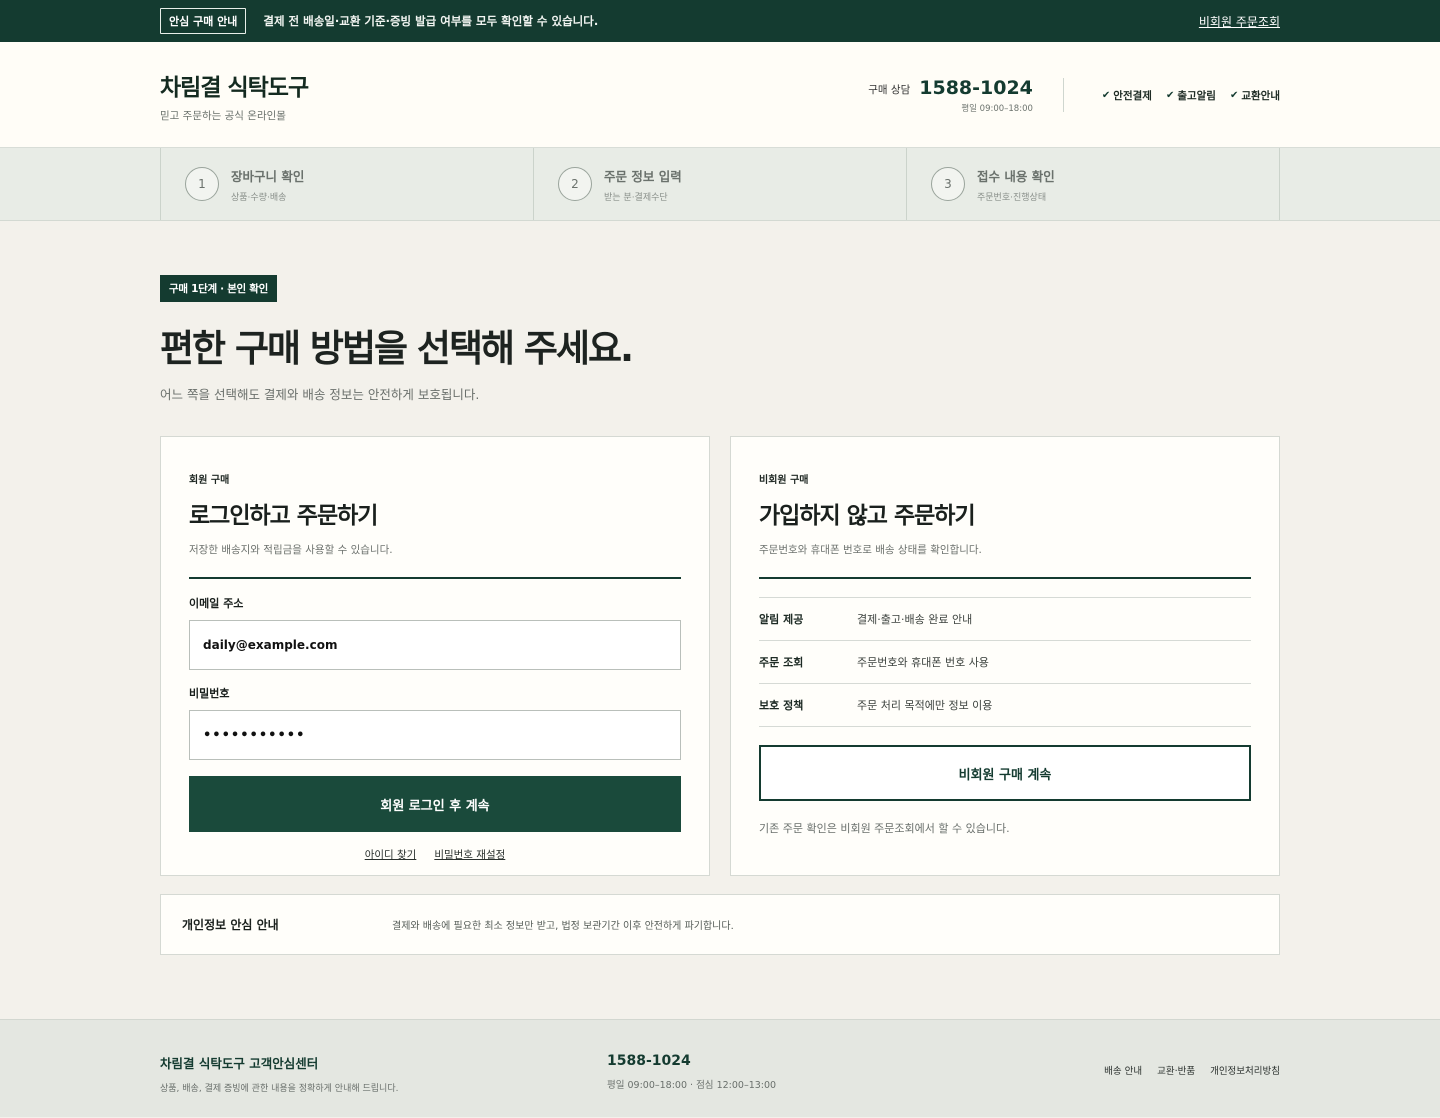  What do you see at coordinates (397, 348) in the screenshot?
I see `page-title: 편한 구매 방법을 선택해 주세요.` at bounding box center [397, 348].